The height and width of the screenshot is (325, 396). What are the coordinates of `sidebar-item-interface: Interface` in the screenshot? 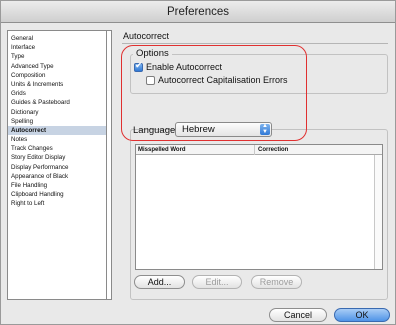 It's located at (57, 47).